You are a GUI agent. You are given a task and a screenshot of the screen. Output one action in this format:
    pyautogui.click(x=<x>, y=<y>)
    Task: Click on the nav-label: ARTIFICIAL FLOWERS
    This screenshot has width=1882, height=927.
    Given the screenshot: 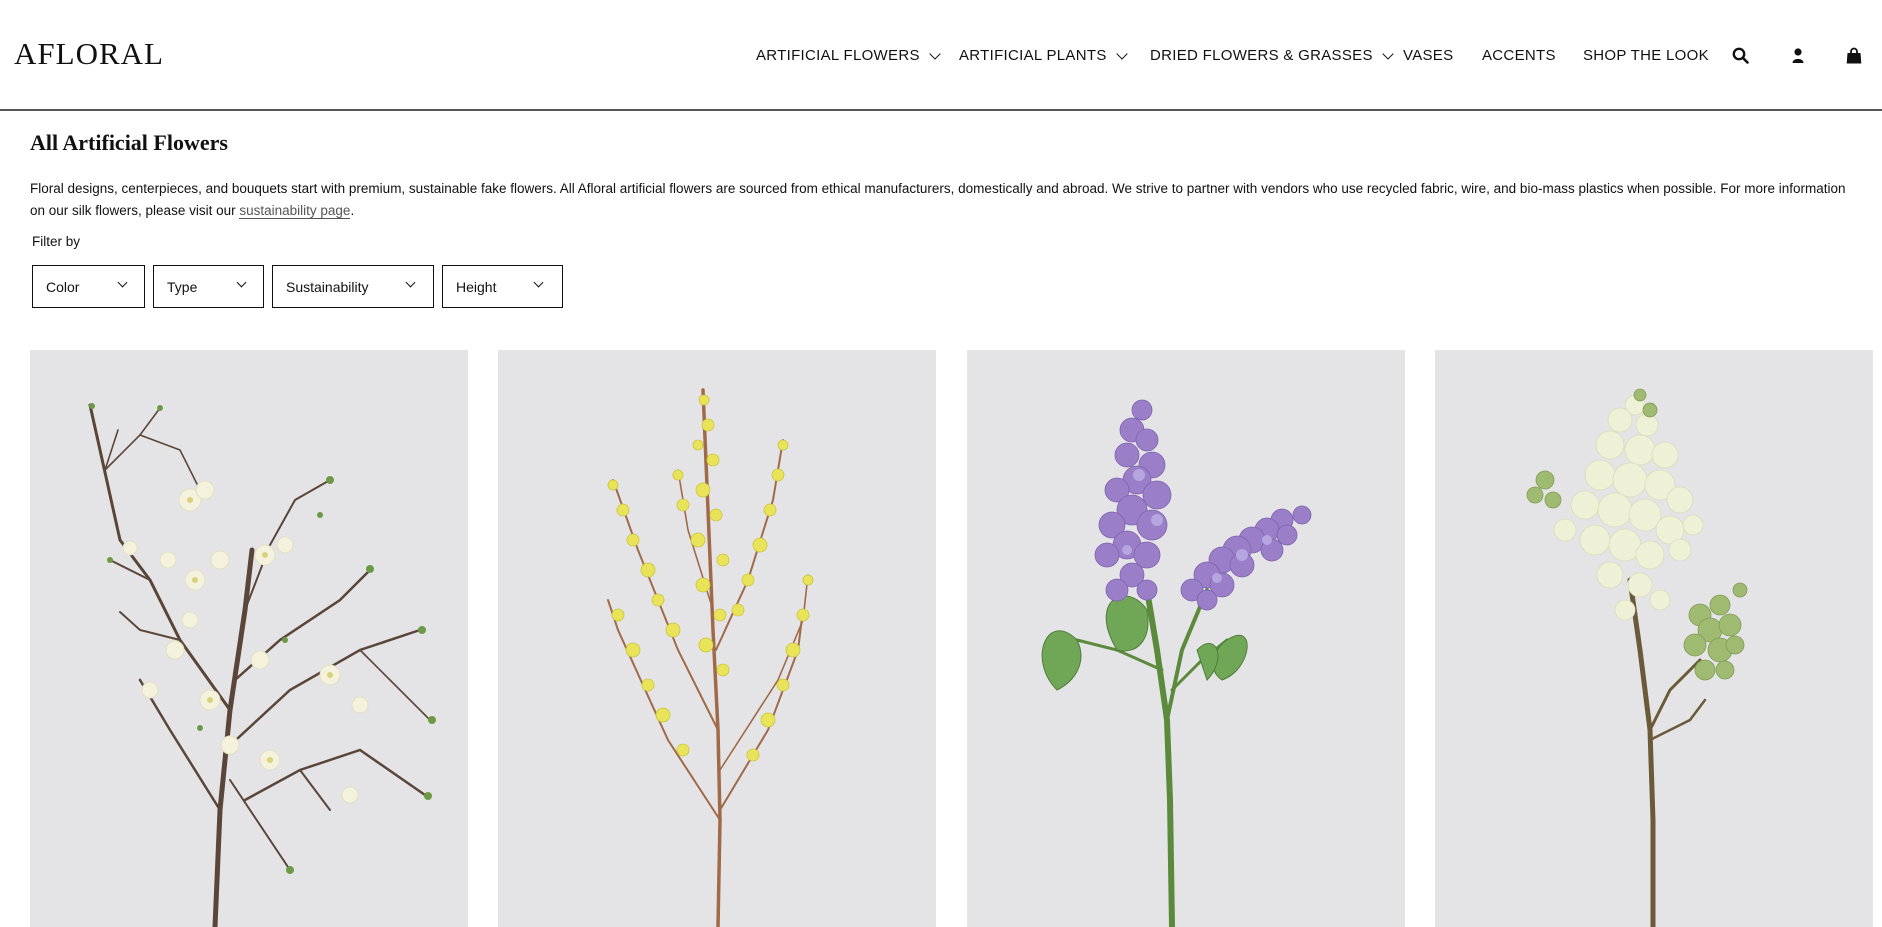 What is the action you would take?
    pyautogui.click(x=838, y=55)
    